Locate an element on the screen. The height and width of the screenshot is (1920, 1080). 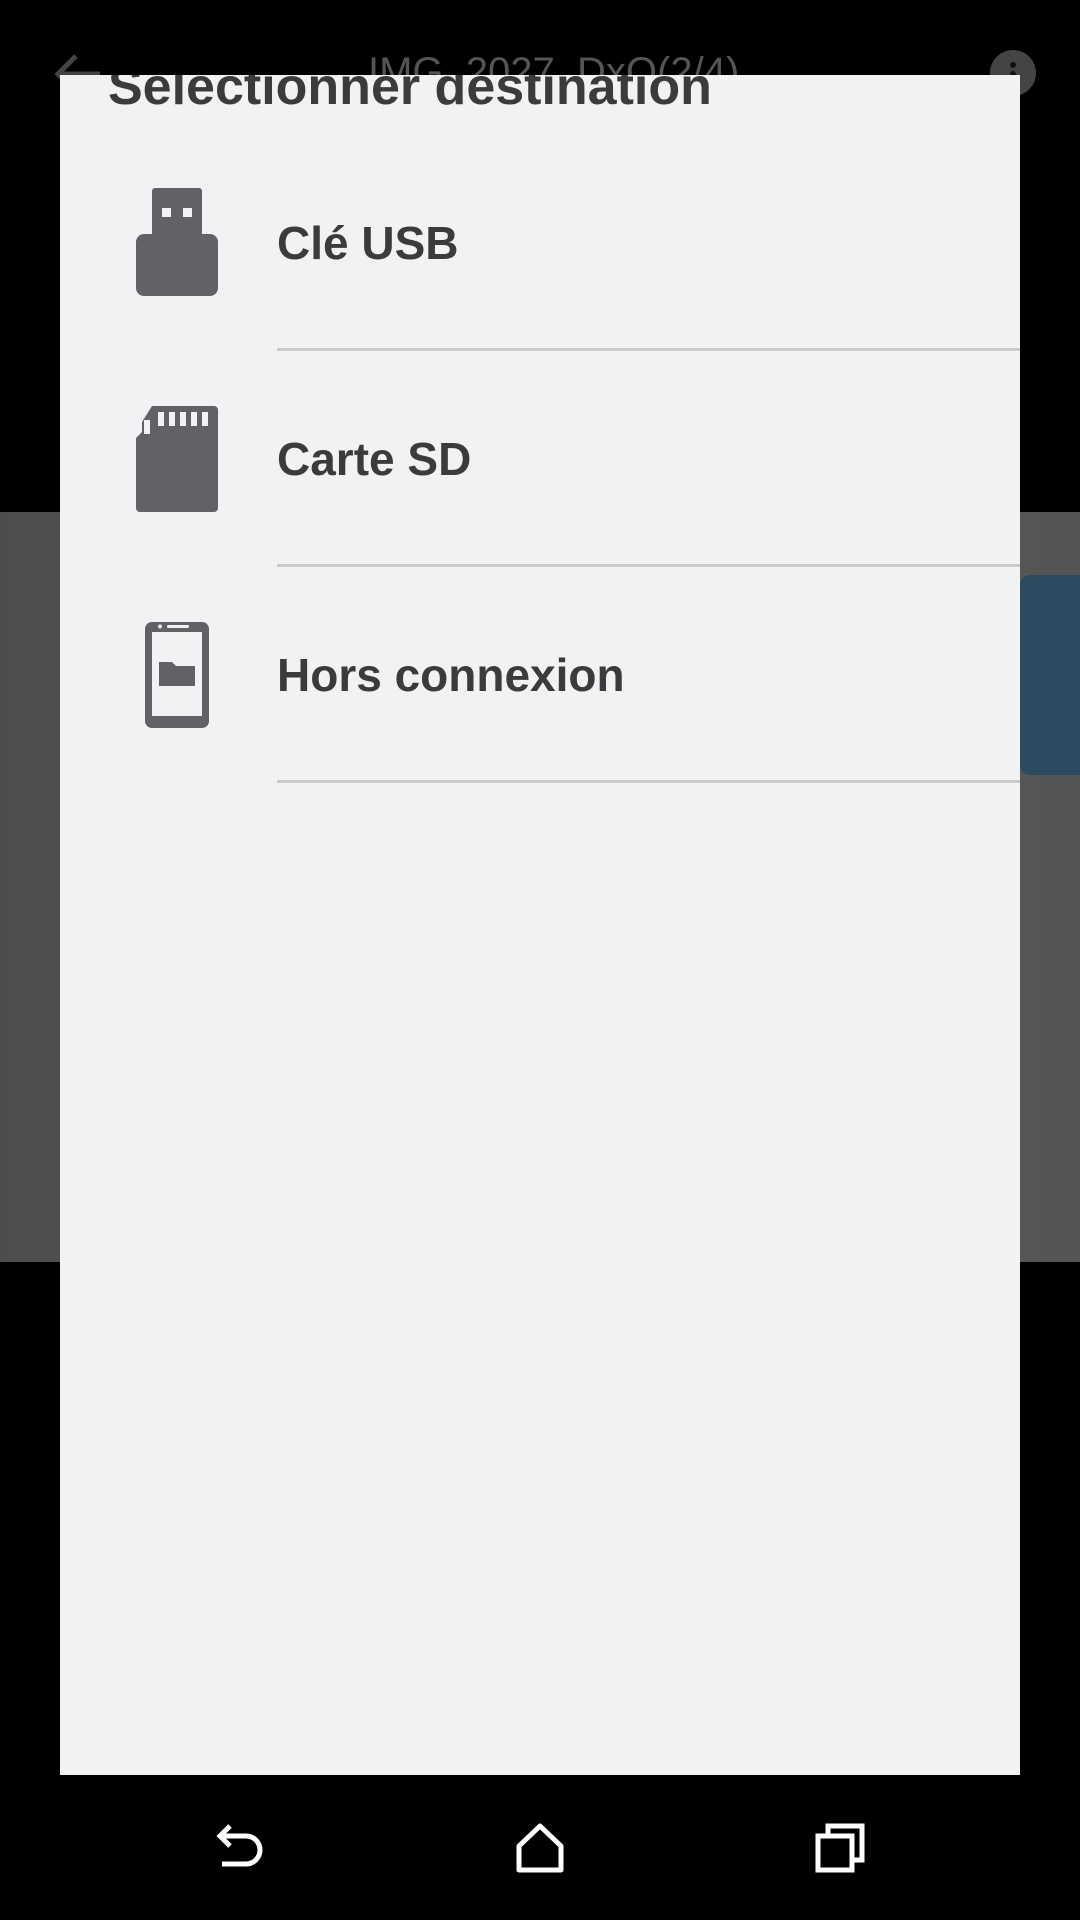
phone-folder-icon is located at coordinates (177, 675).